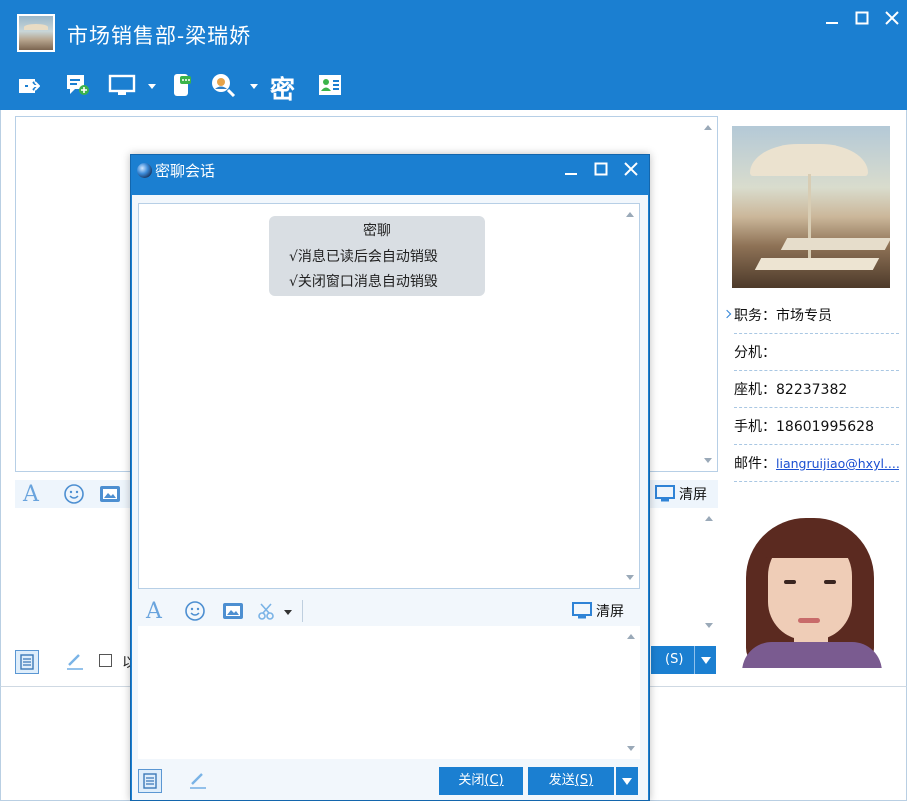 The image size is (907, 801). I want to click on window-title: 市场销售部-梁瑞娇, so click(159, 36).